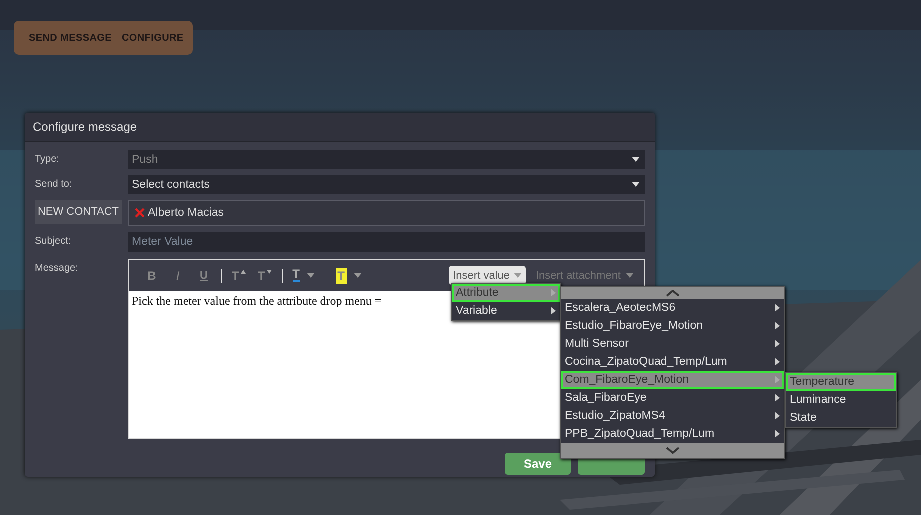  Describe the element at coordinates (538, 464) in the screenshot. I see `save-button: Save` at that location.